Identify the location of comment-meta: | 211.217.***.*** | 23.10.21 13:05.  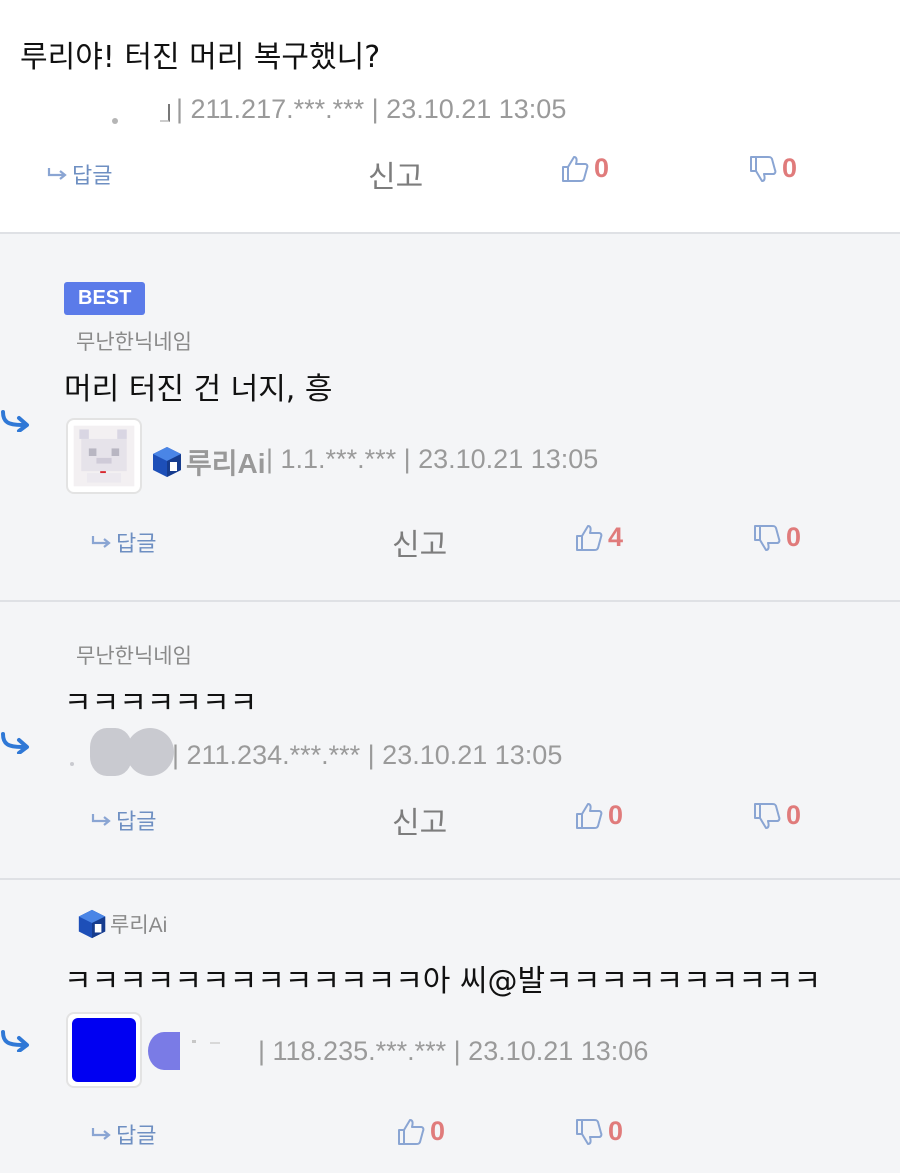
(371, 109).